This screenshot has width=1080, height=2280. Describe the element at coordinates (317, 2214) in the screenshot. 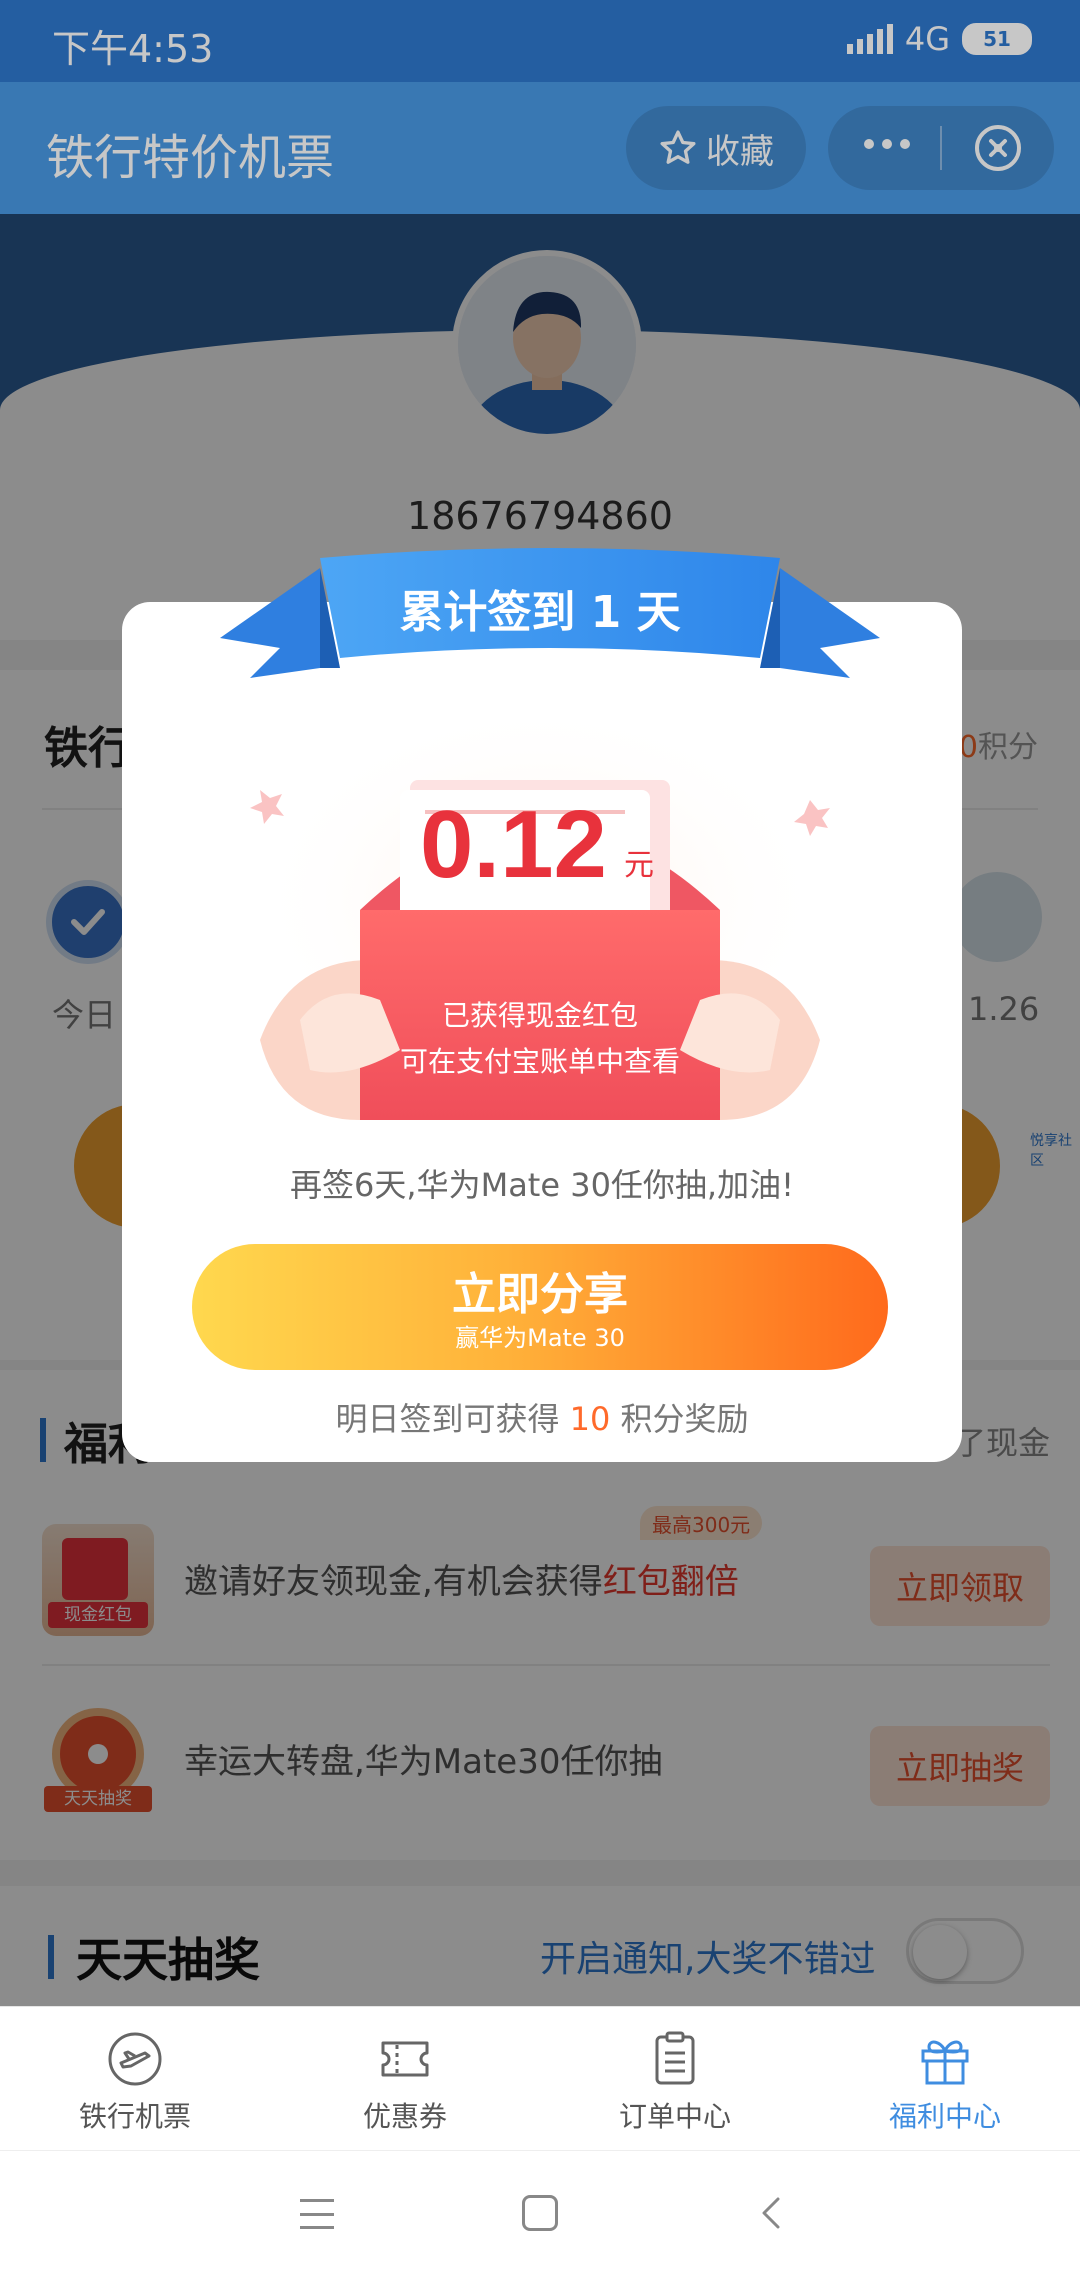

I see `menu-icon` at that location.